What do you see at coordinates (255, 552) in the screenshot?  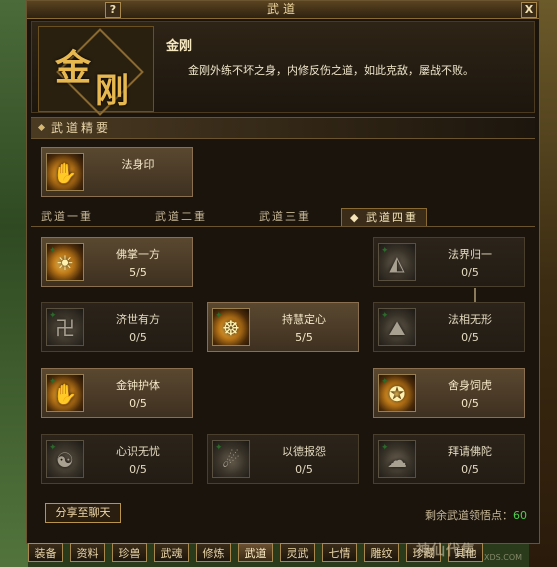 I see `tab-wudao: 武道` at bounding box center [255, 552].